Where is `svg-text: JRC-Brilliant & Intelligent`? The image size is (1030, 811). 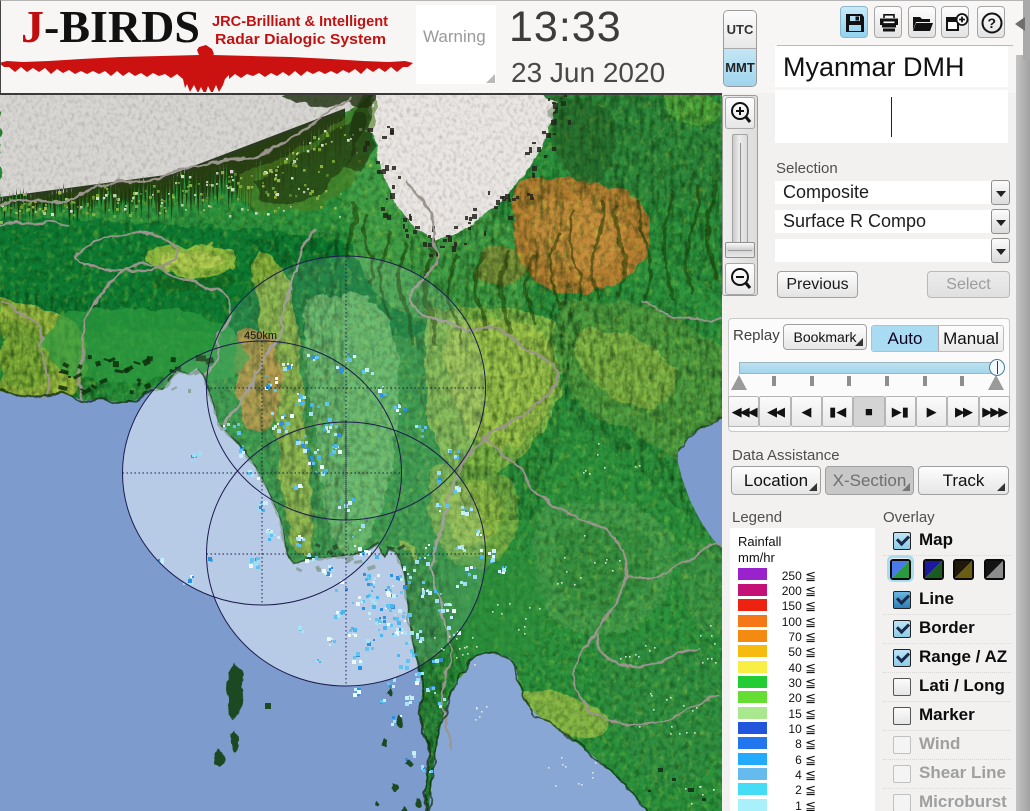 svg-text: JRC-Brilliant & Intelligent is located at coordinates (300, 21).